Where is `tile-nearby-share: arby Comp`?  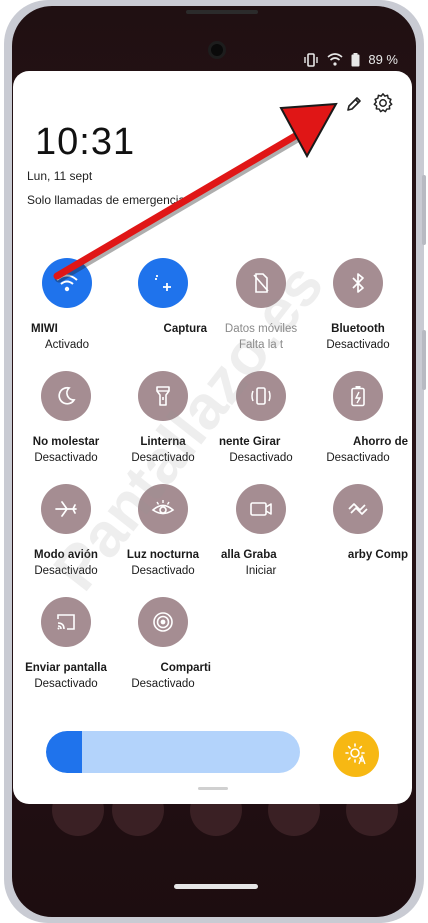 tile-nearby-share: arby Comp is located at coordinates (358, 523).